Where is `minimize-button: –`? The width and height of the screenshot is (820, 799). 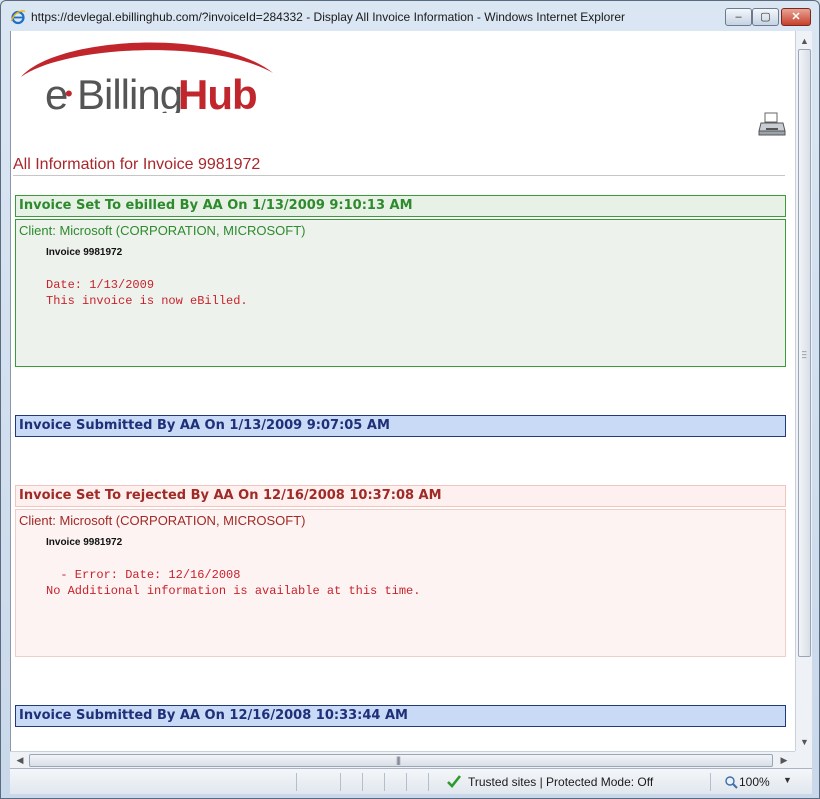 minimize-button: – is located at coordinates (738, 17).